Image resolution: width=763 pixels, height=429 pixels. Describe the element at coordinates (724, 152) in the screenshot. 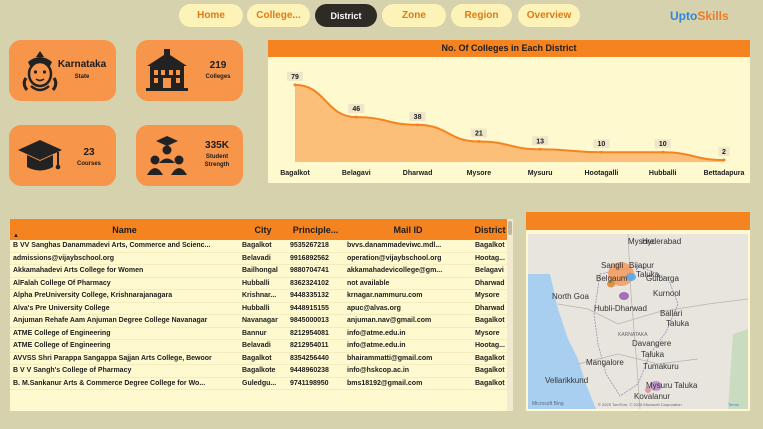

I see `data-label: 2` at that location.